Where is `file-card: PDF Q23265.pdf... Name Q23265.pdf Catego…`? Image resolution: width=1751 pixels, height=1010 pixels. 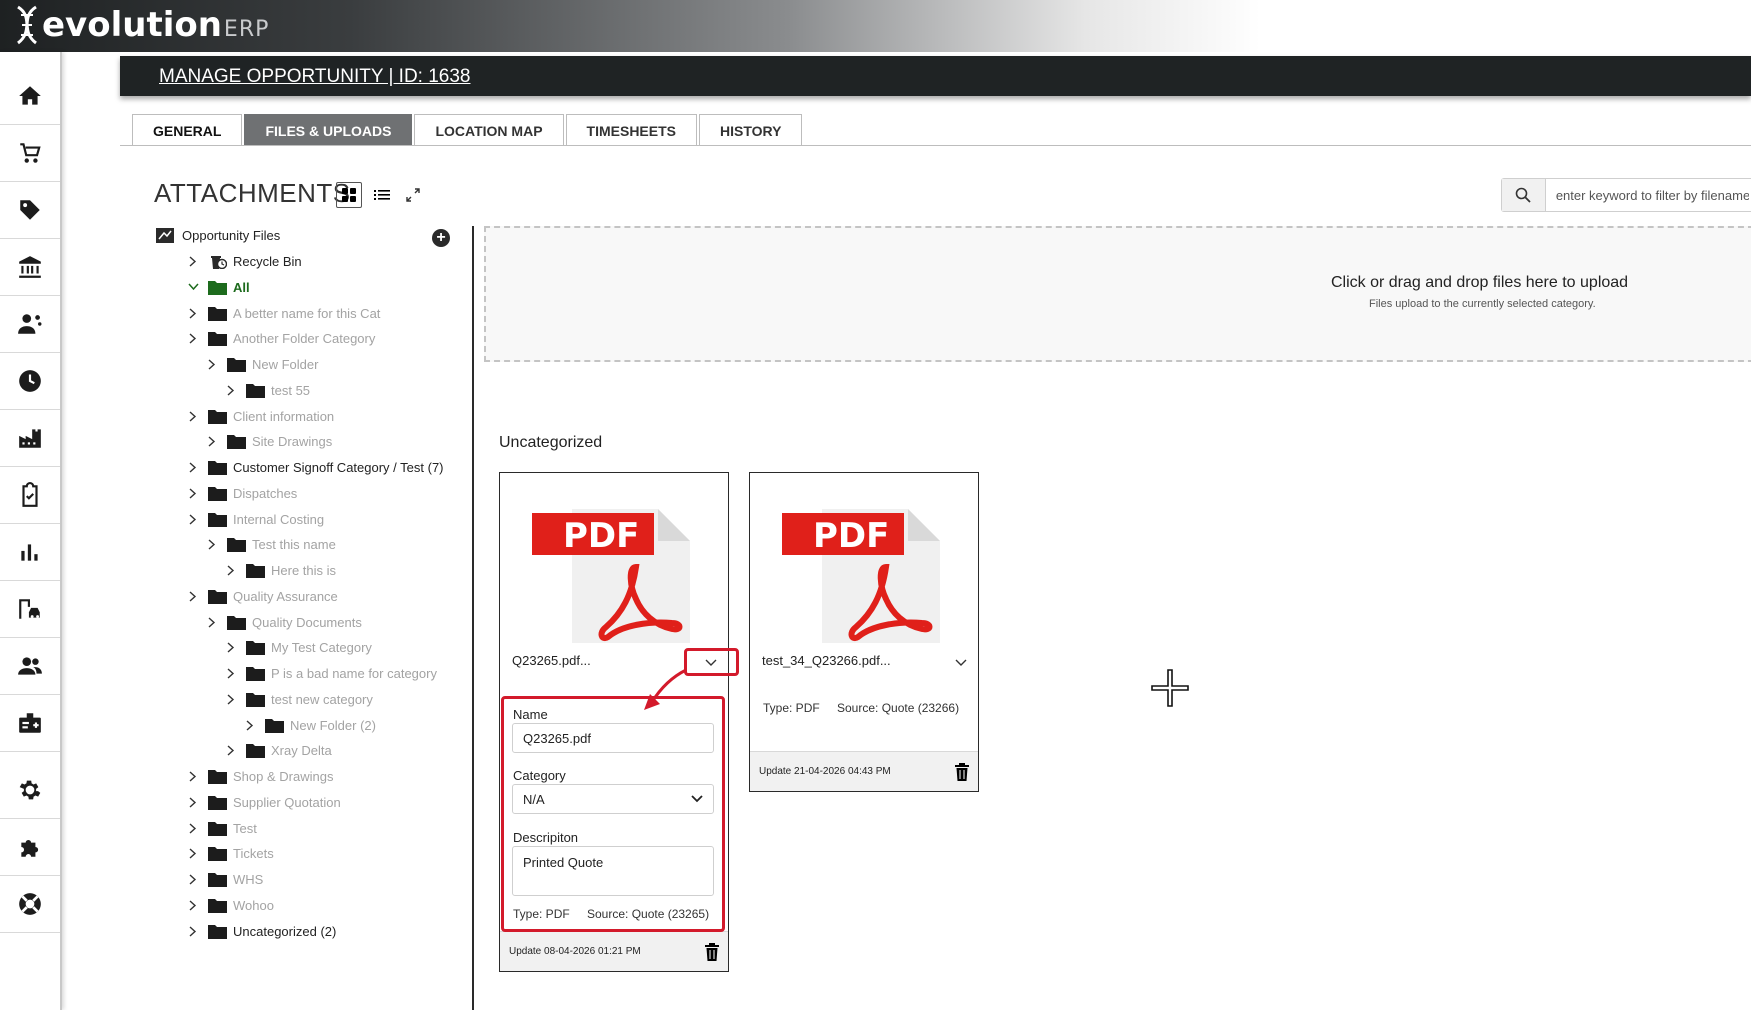
file-card: PDF Q23265.pdf... Name Q23265.pdf Catego… is located at coordinates (614, 722).